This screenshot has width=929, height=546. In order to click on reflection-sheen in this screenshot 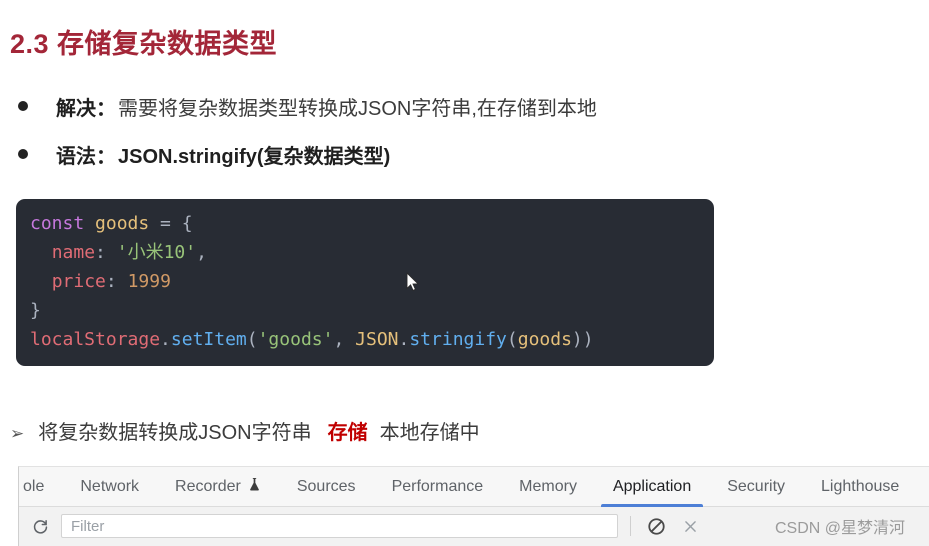, I will do `click(365, 390)`.